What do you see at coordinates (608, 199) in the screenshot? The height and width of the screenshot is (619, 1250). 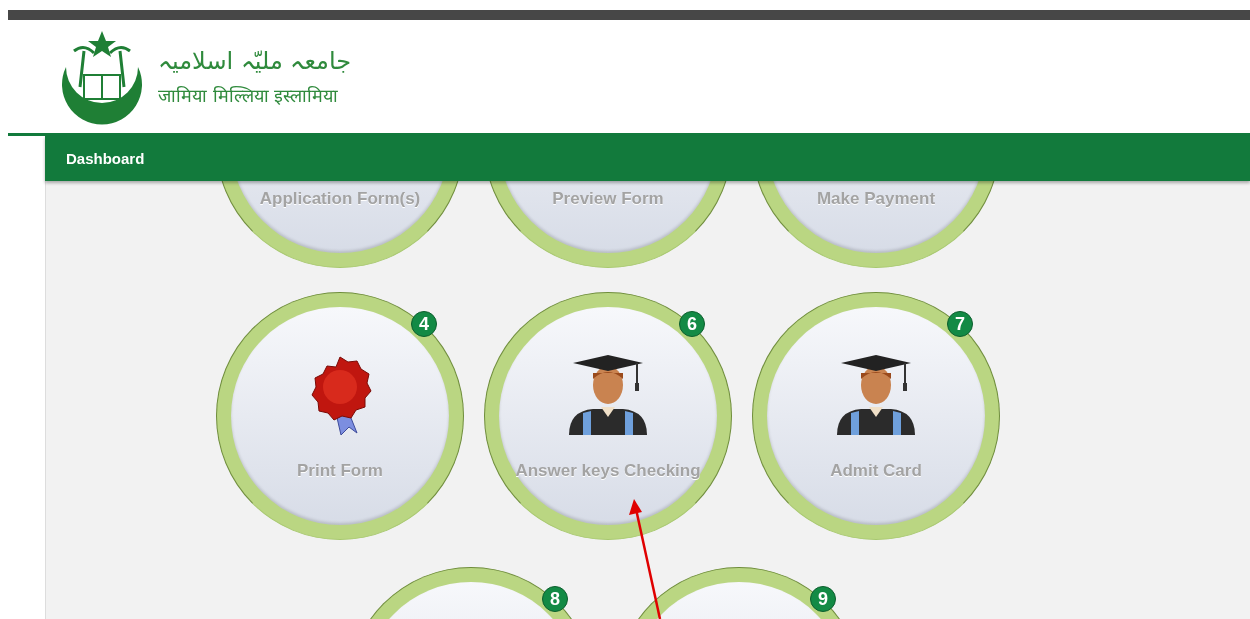 I see `tile-label: Preview Form` at bounding box center [608, 199].